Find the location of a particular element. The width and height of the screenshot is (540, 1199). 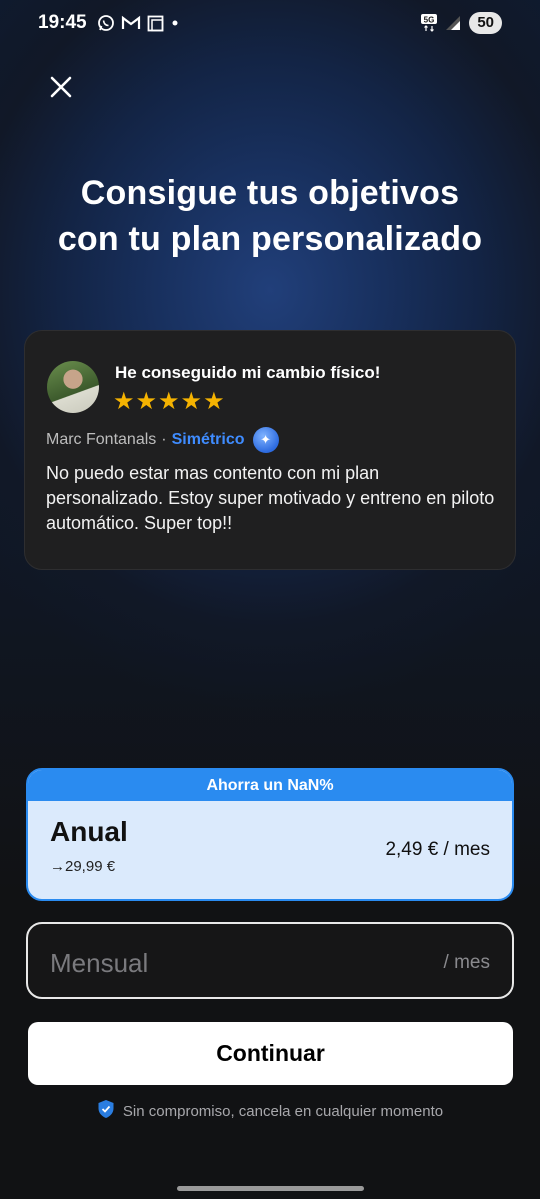

plan-monthly-option: Mensual / mes is located at coordinates (270, 960).